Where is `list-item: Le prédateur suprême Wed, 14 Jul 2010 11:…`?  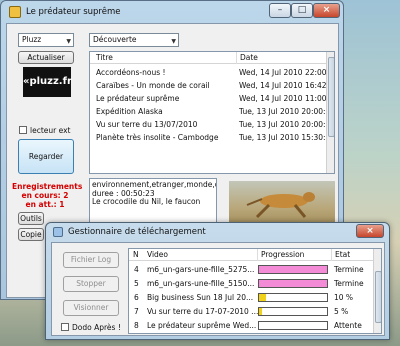
list-item: Le prédateur suprême Wed, 14 Jul 2010 11:… is located at coordinates (212, 98).